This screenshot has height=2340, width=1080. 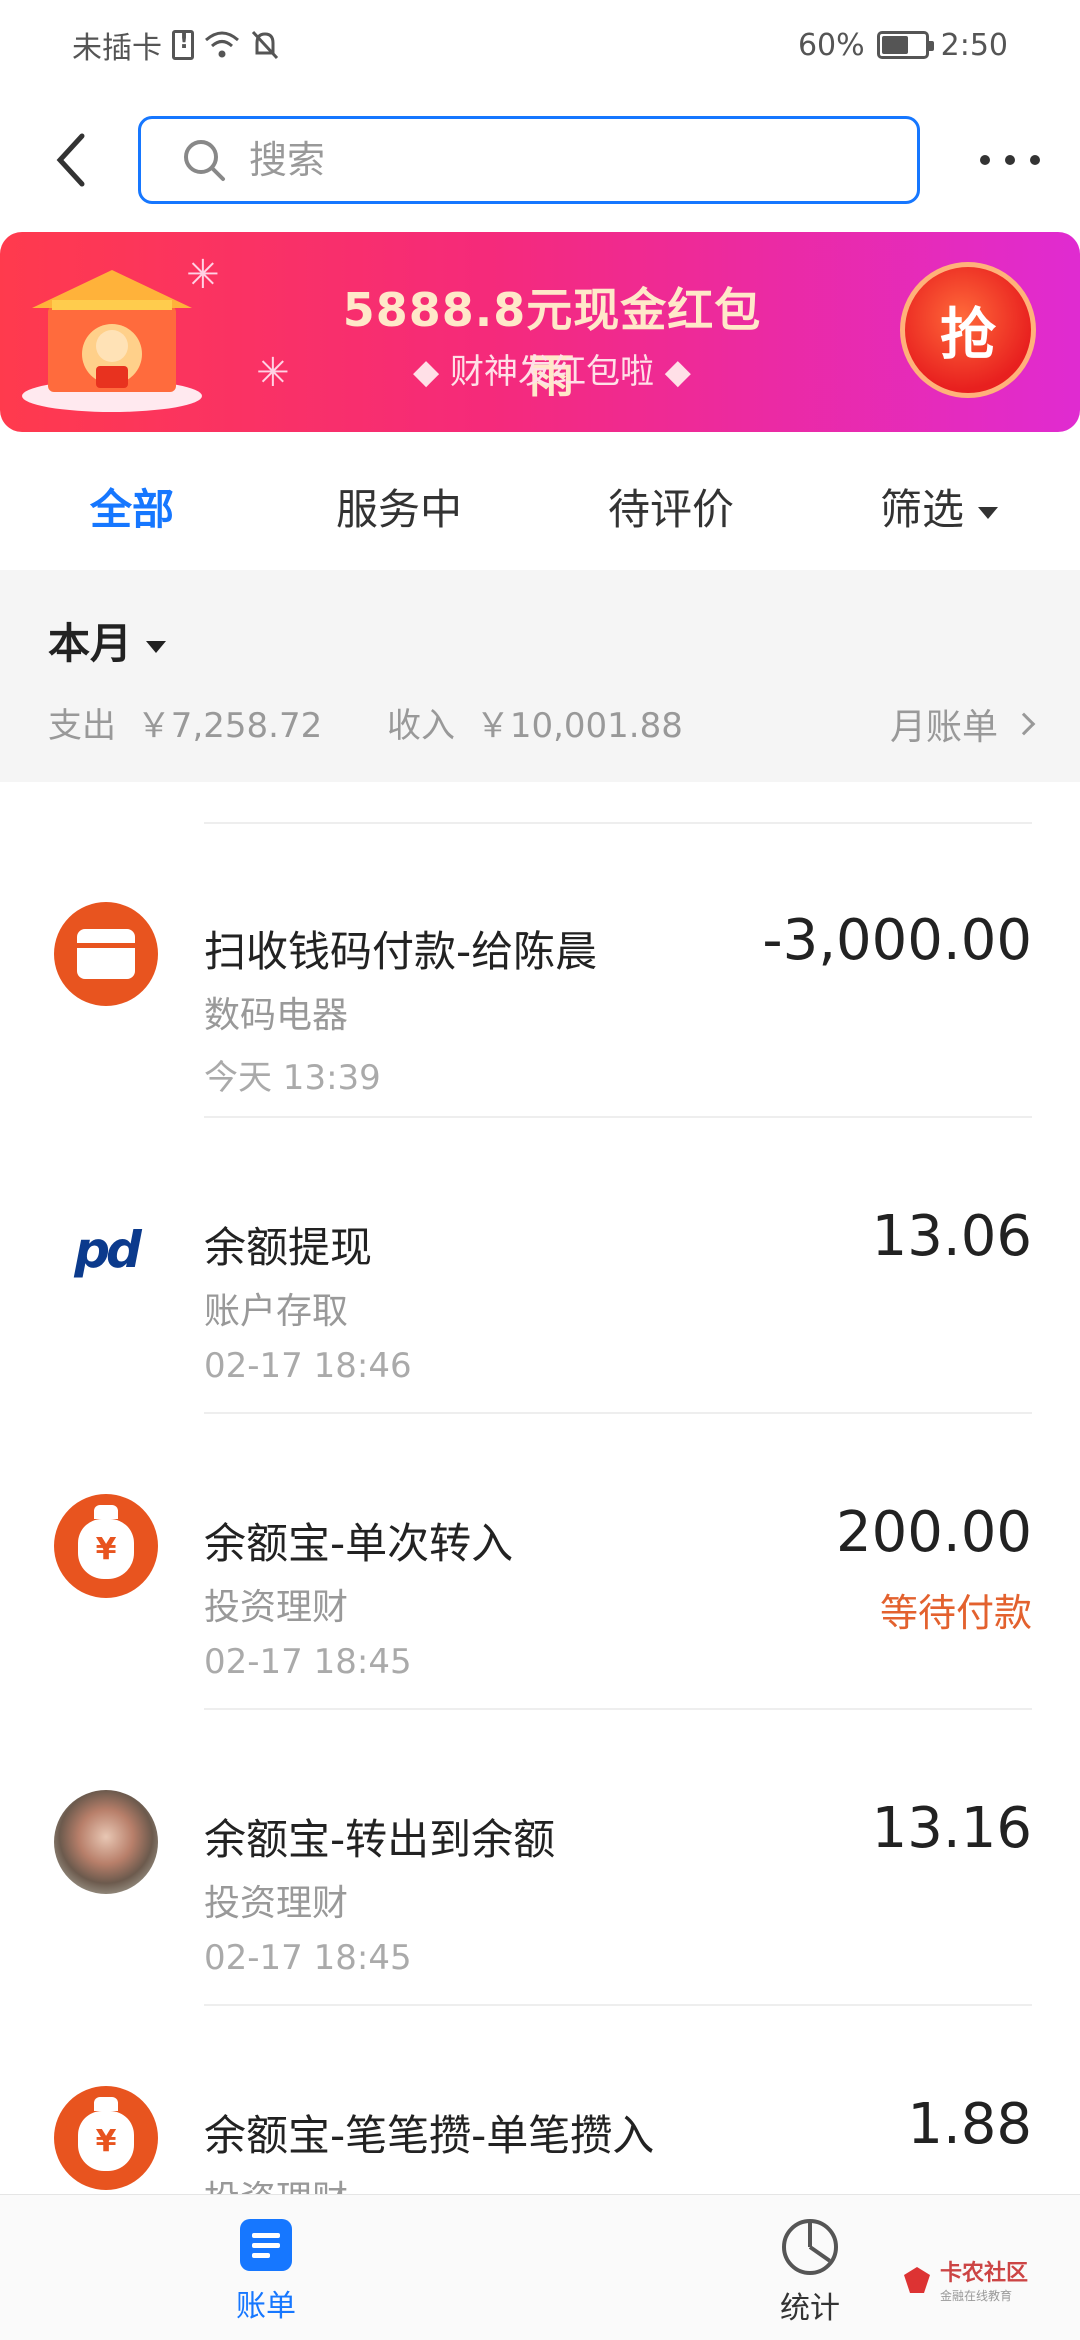 I want to click on battery-fill, so click(x=895, y=45).